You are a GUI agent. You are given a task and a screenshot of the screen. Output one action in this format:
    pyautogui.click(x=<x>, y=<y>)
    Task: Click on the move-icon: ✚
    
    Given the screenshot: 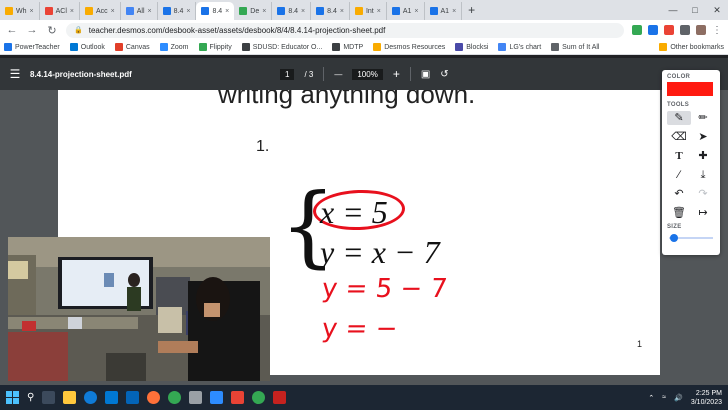 What is the action you would take?
    pyautogui.click(x=703, y=156)
    